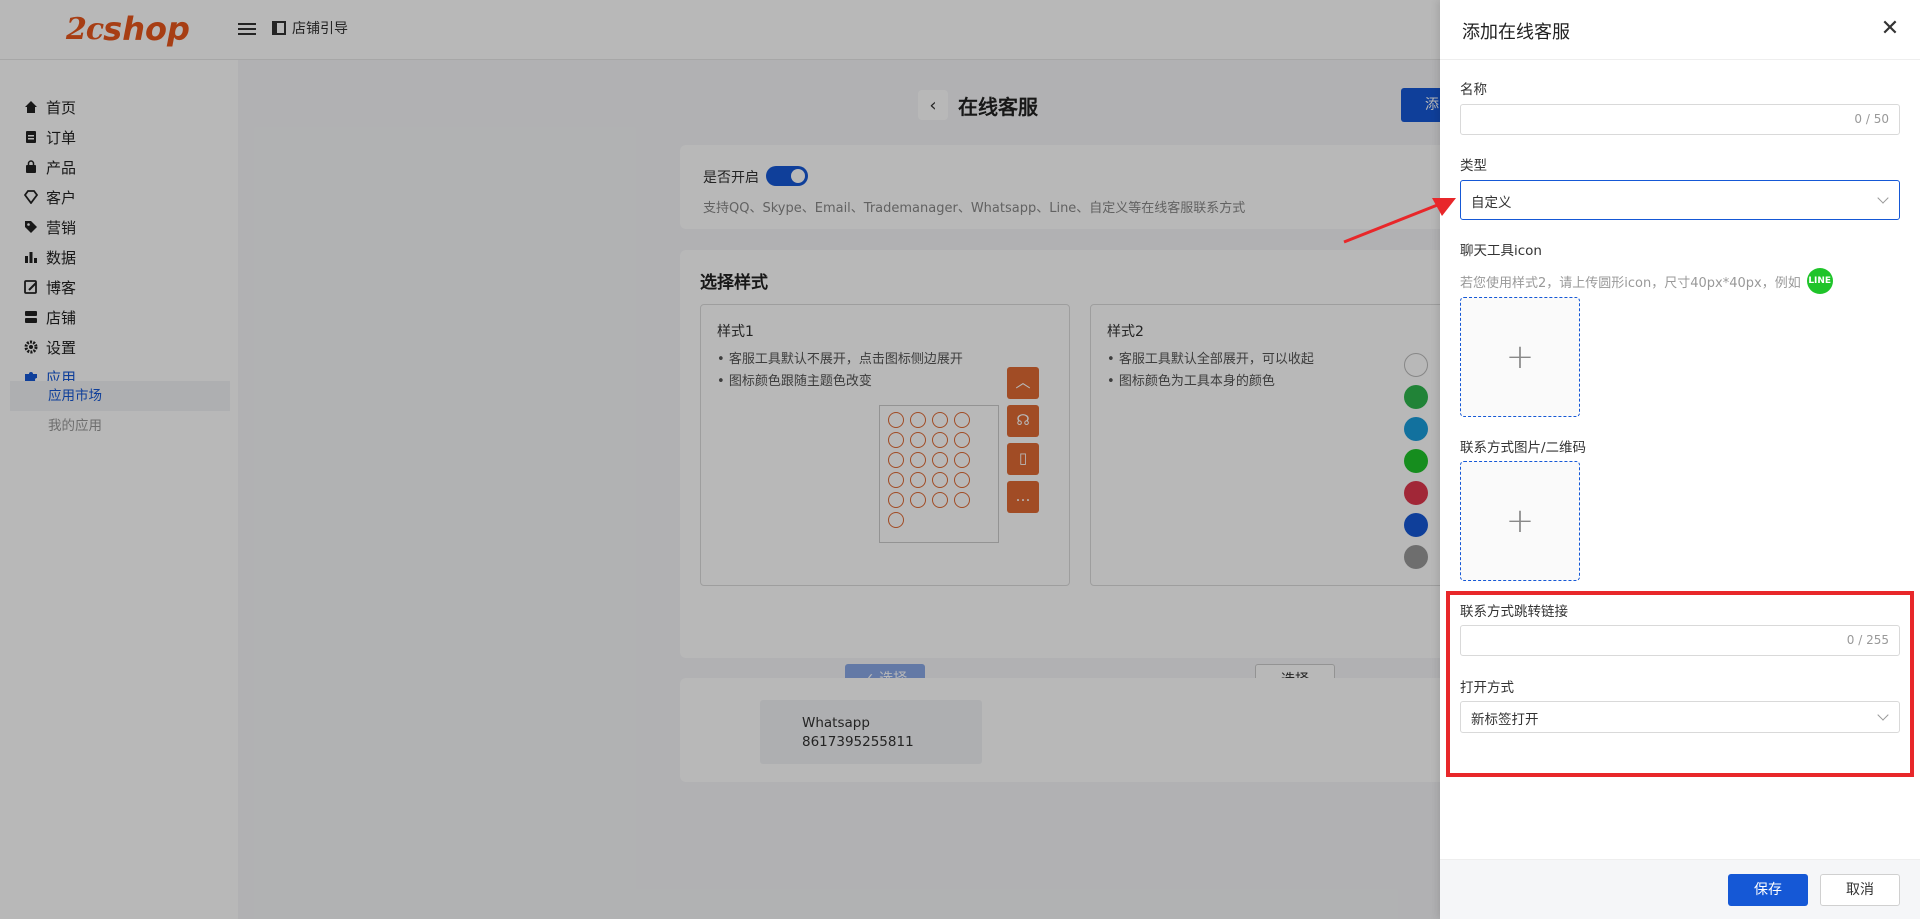 This screenshot has width=1920, height=919. I want to click on qr-label: 联系方式图片/二维码, so click(1523, 448).